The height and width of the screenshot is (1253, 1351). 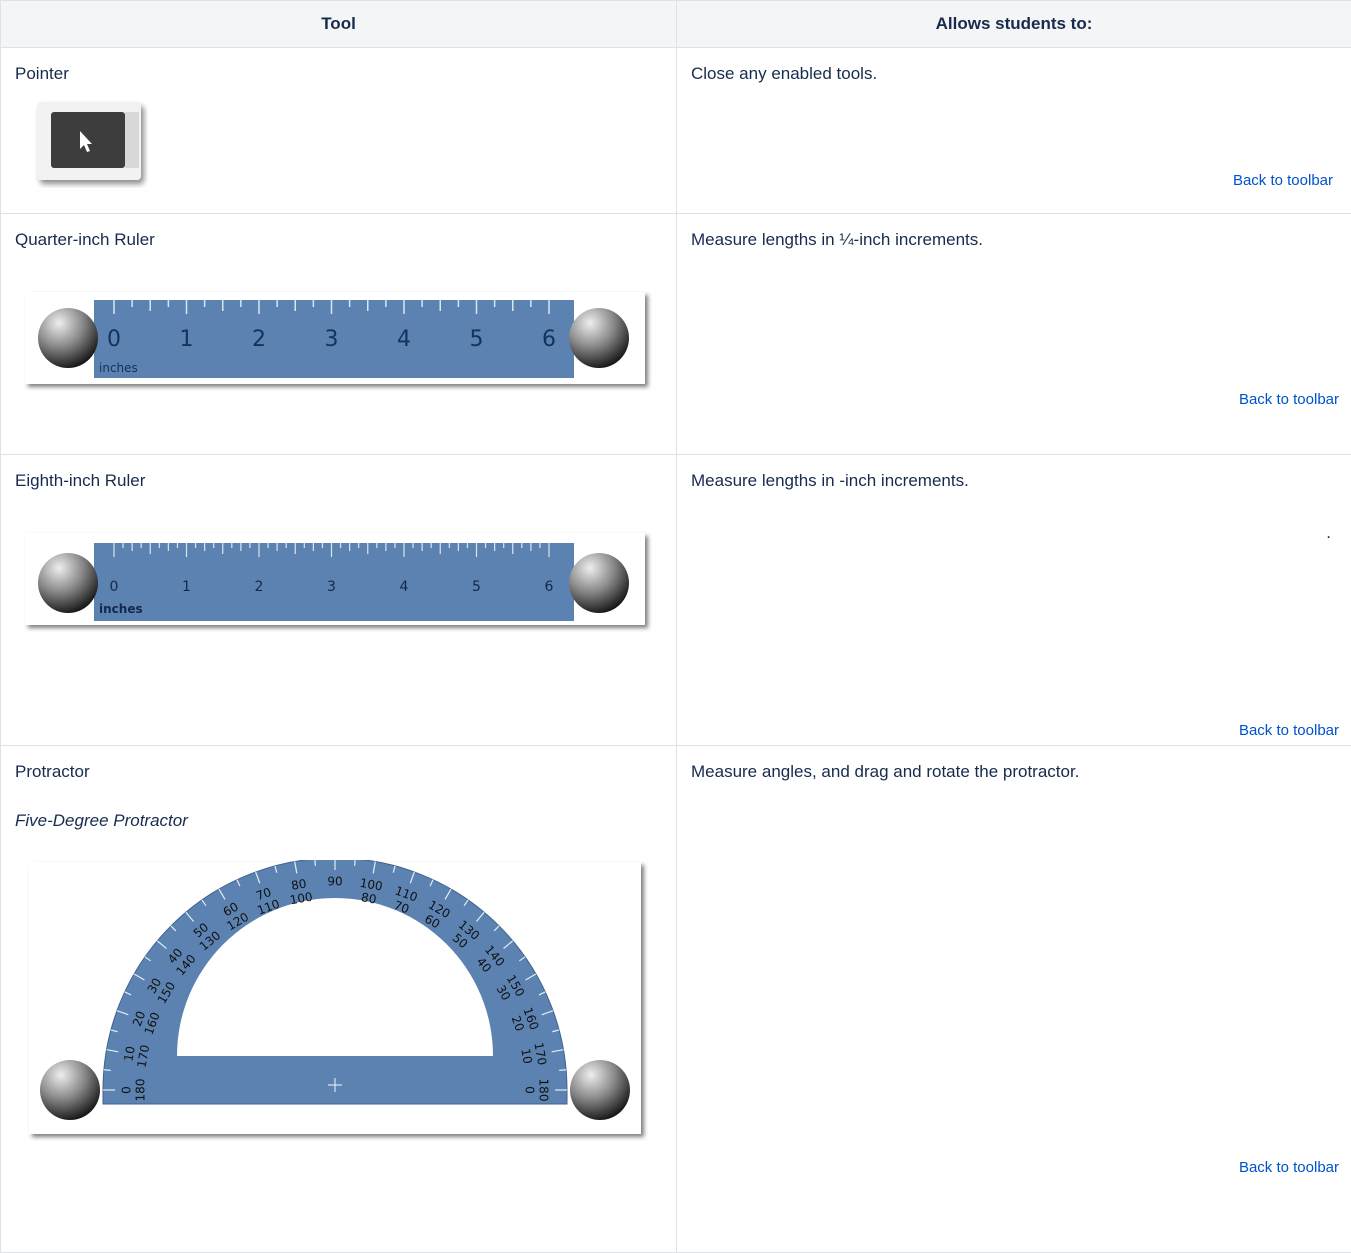 I want to click on protractor-right-knob, so click(x=600, y=1090).